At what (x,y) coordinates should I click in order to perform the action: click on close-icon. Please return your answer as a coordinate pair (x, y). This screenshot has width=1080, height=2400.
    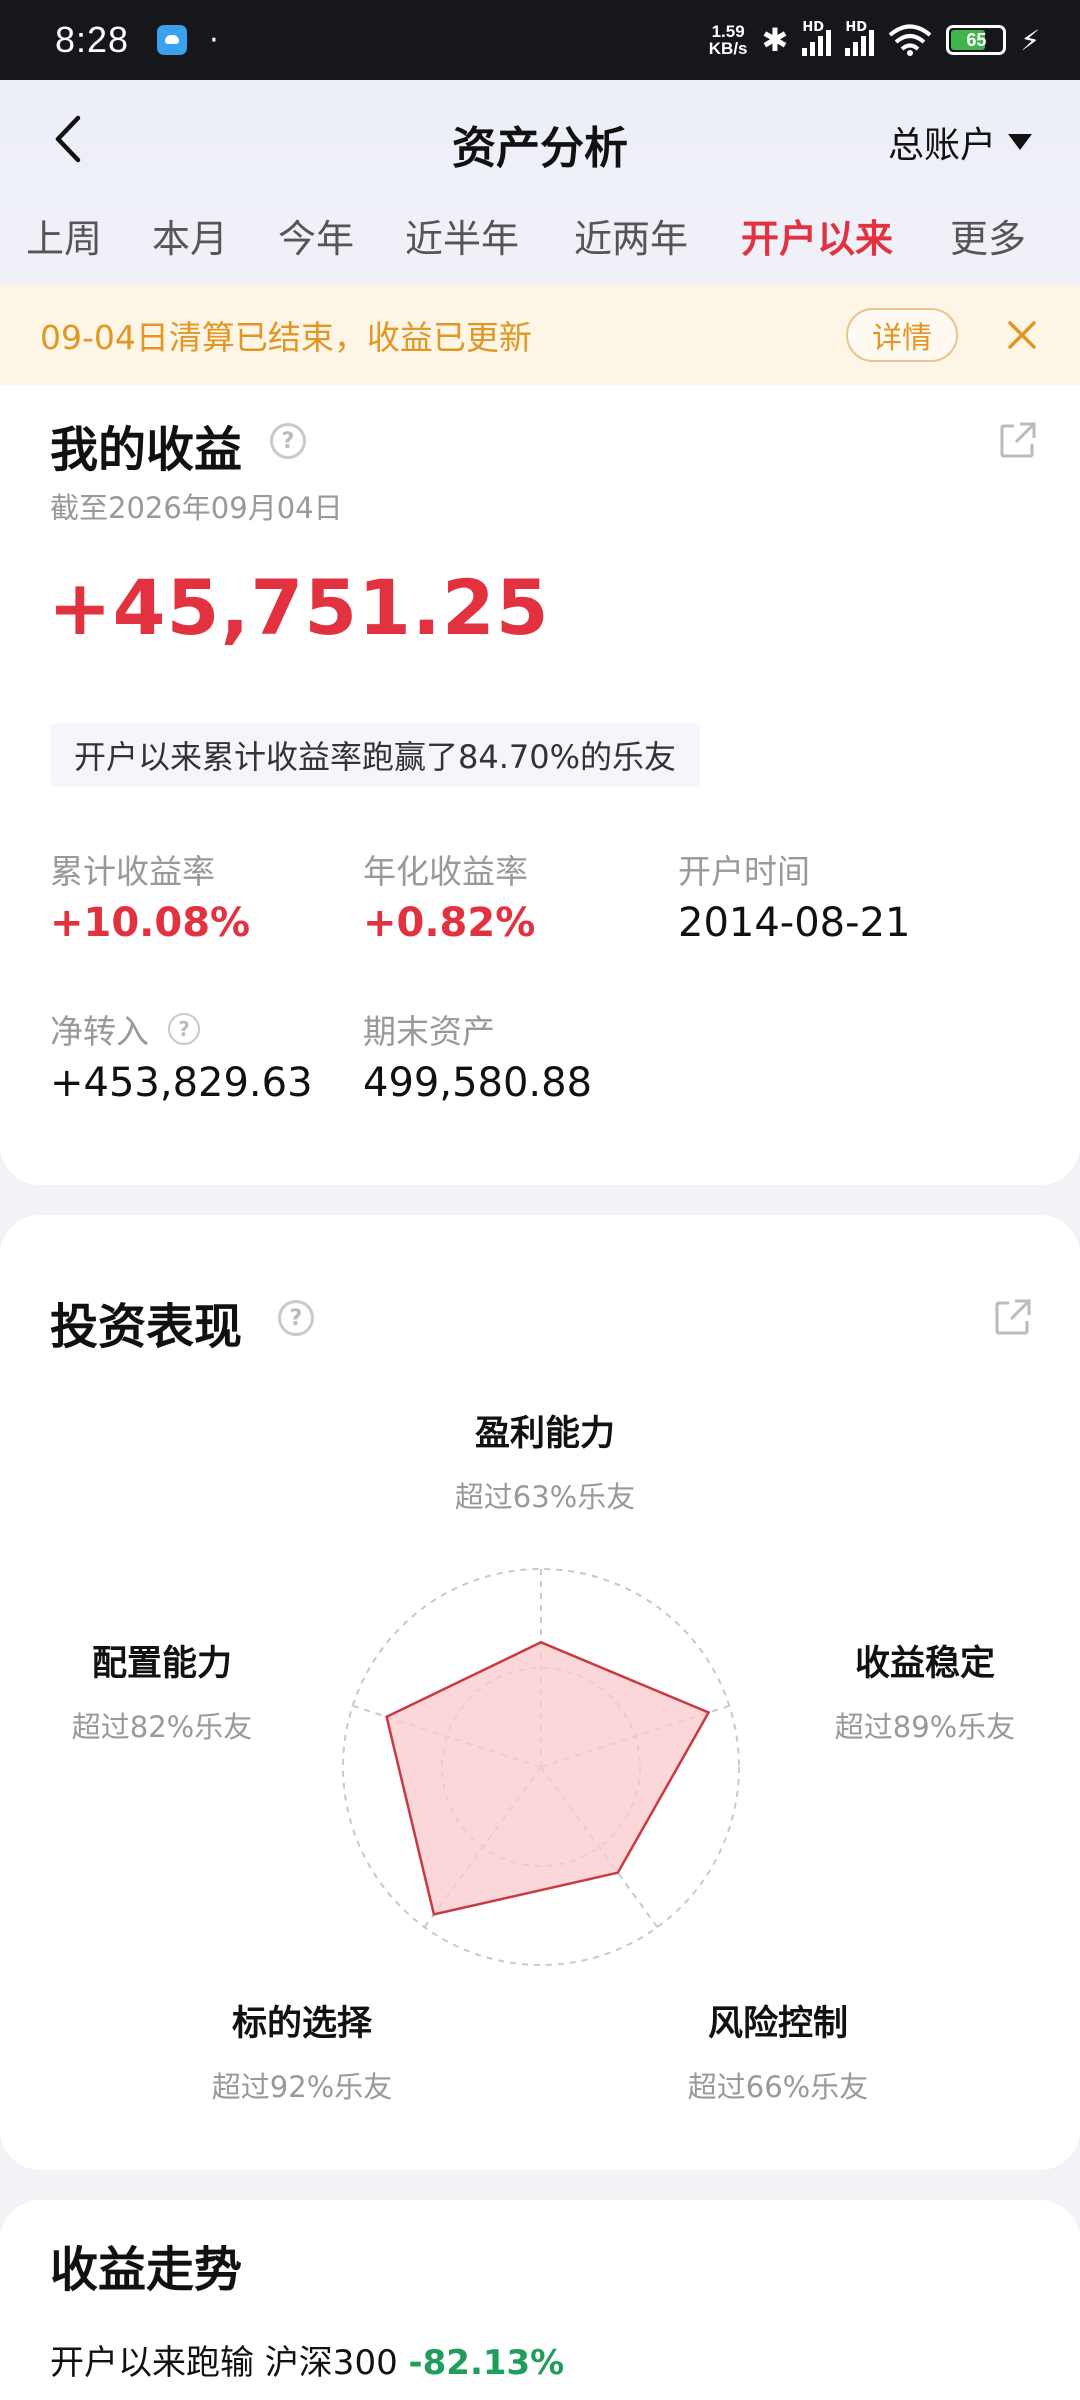
    Looking at the image, I should click on (1022, 335).